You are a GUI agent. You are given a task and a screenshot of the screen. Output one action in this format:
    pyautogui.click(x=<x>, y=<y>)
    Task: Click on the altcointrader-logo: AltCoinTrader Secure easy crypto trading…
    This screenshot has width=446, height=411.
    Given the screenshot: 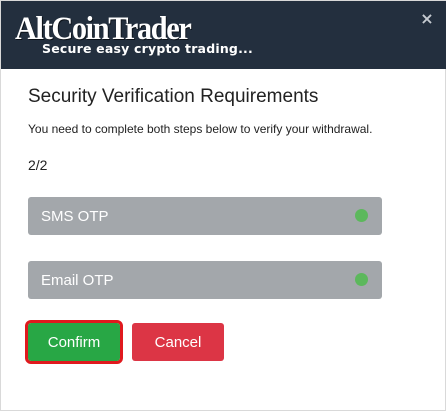 What is the action you would take?
    pyautogui.click(x=145, y=36)
    